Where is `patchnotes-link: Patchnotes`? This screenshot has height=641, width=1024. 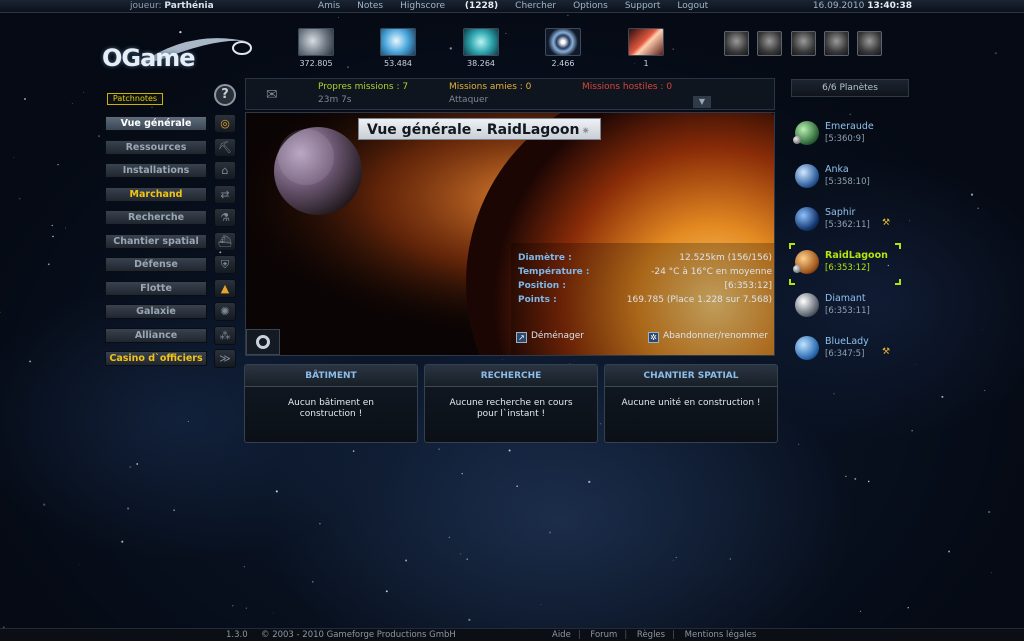
patchnotes-link: Patchnotes is located at coordinates (135, 99).